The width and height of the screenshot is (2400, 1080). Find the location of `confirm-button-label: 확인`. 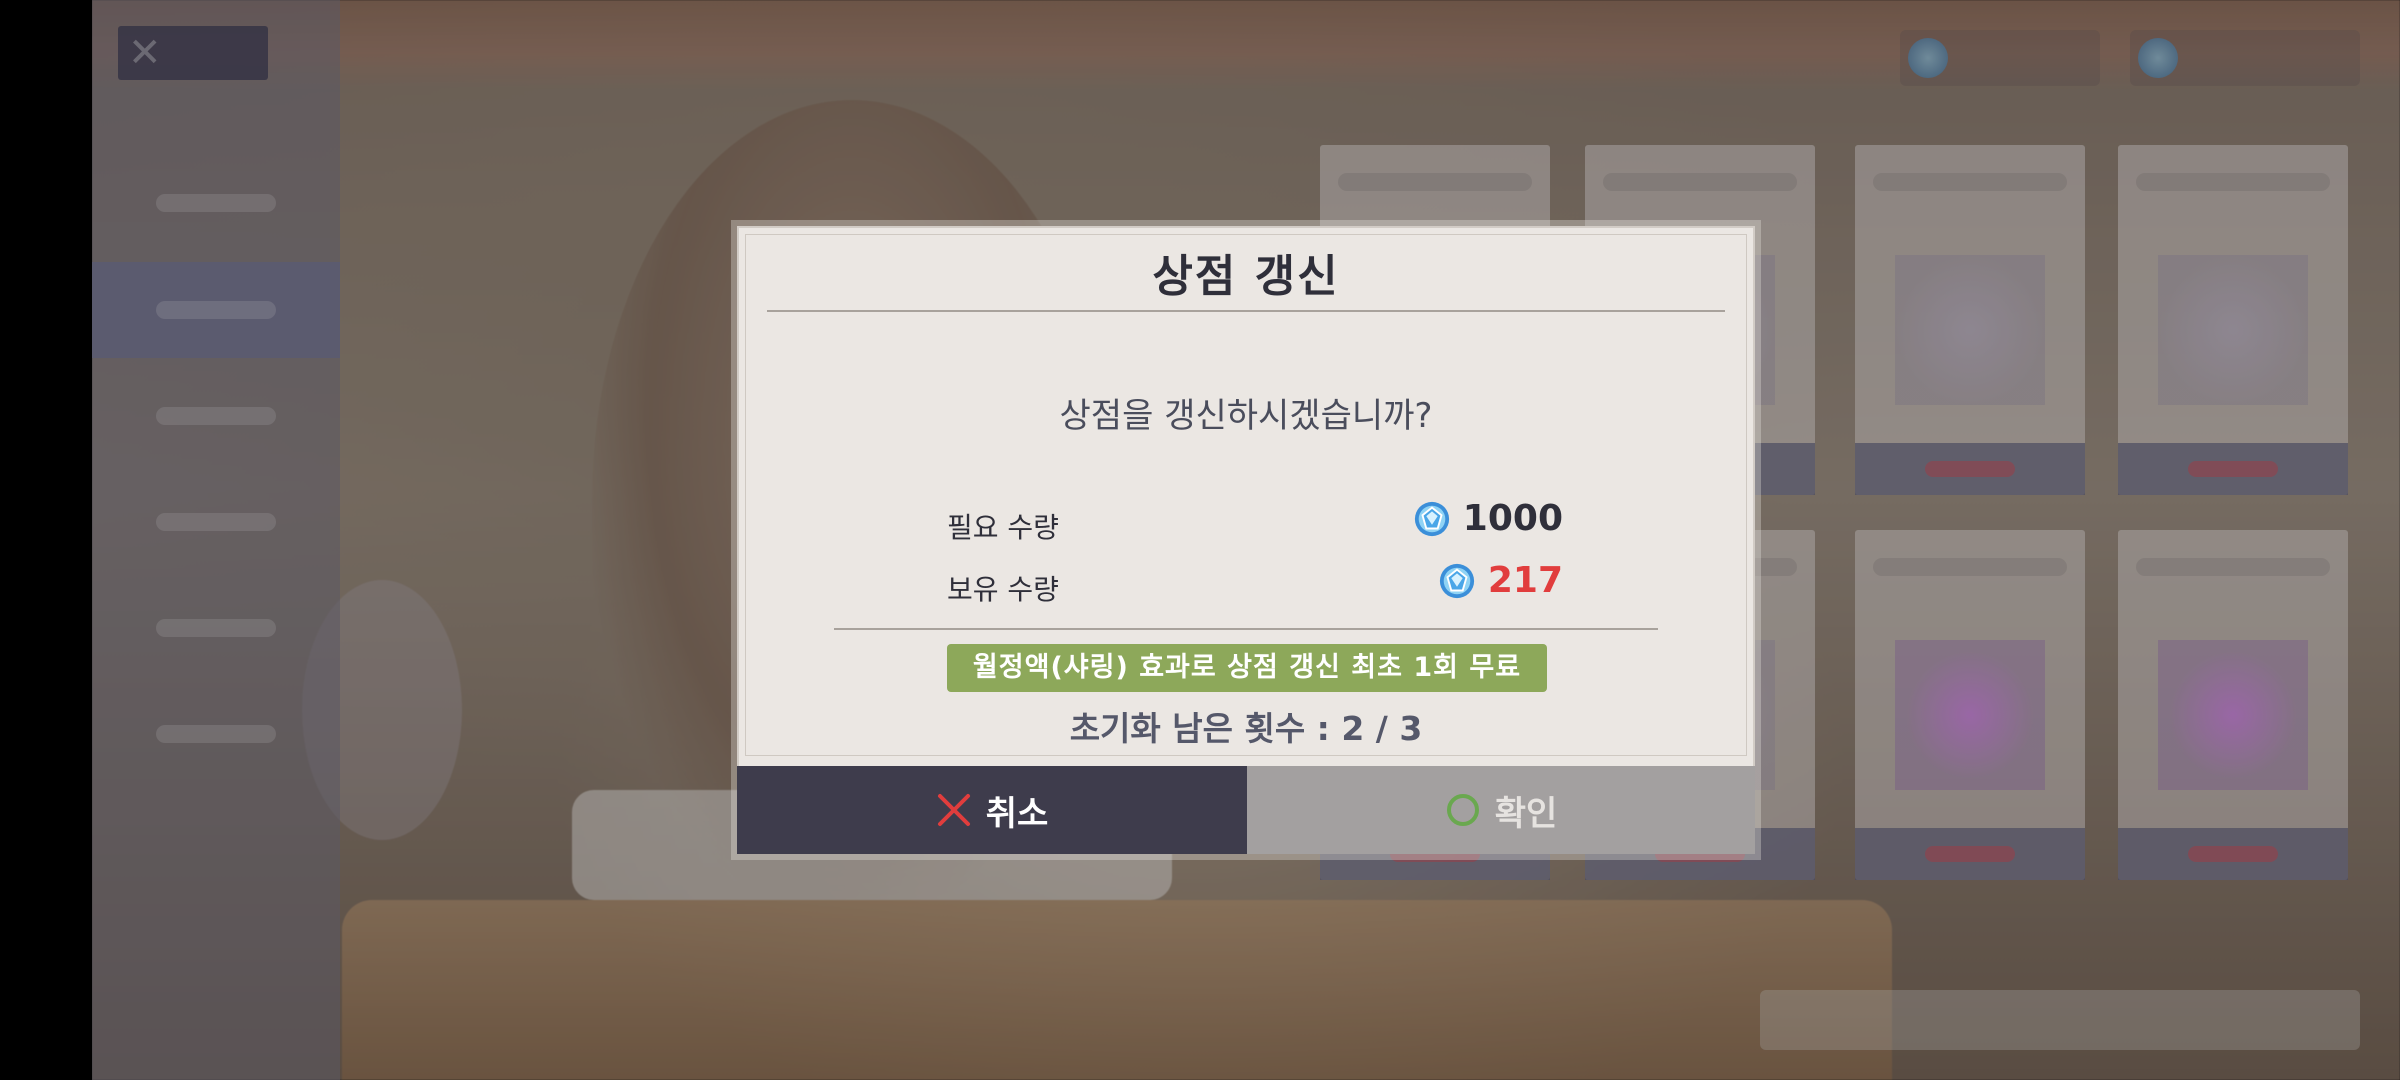

confirm-button-label: 확인 is located at coordinates (1526, 813).